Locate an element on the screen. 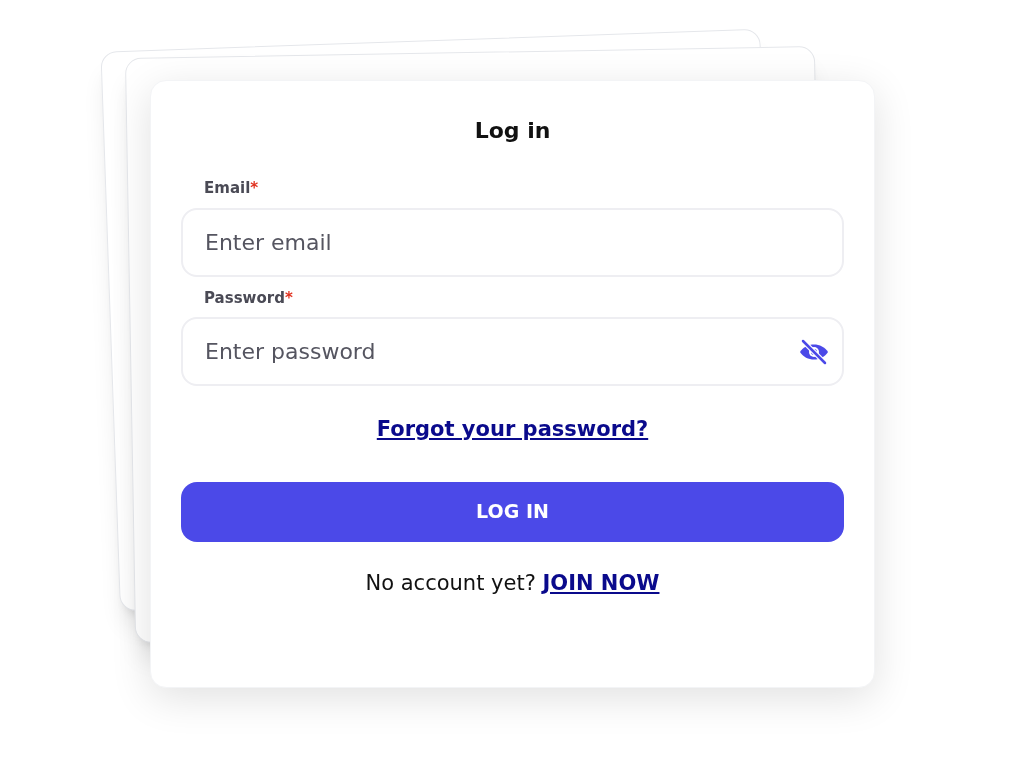 The image size is (1024, 768). eye-slash-icon is located at coordinates (814, 352).